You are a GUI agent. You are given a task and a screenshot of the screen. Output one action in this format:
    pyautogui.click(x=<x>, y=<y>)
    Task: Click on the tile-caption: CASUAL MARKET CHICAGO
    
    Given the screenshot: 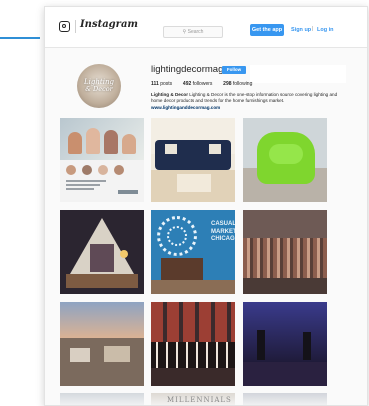 What is the action you would take?
    pyautogui.click(x=223, y=231)
    